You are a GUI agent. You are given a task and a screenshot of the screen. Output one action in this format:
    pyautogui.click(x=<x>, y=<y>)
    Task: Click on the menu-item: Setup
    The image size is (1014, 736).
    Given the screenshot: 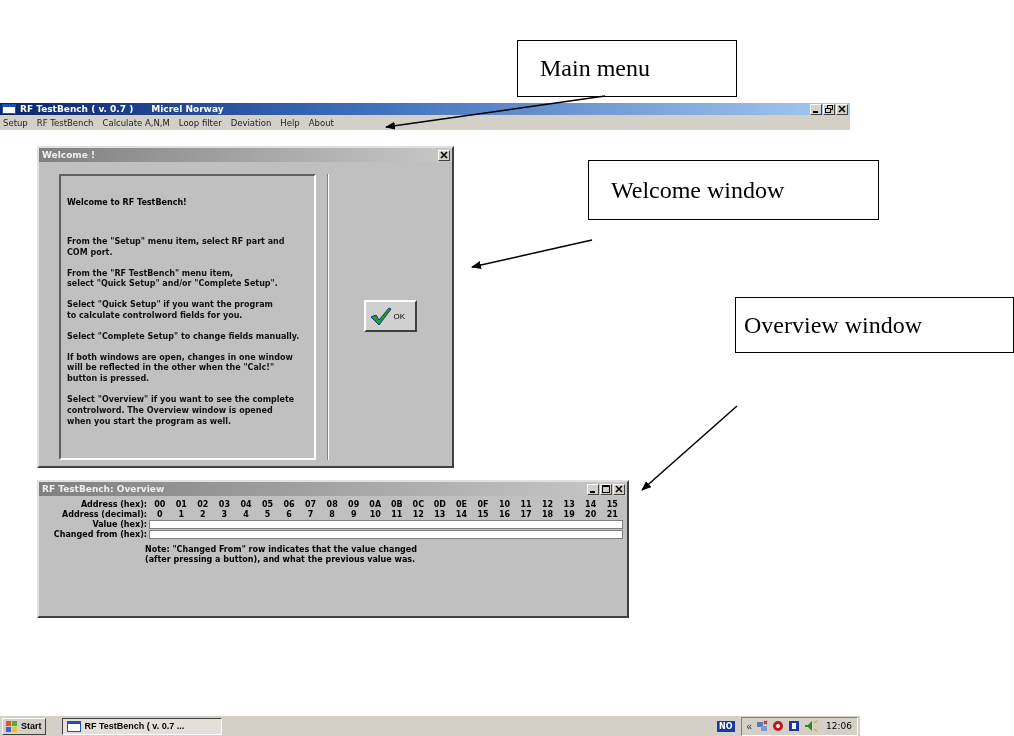 What is the action you would take?
    pyautogui.click(x=15, y=122)
    